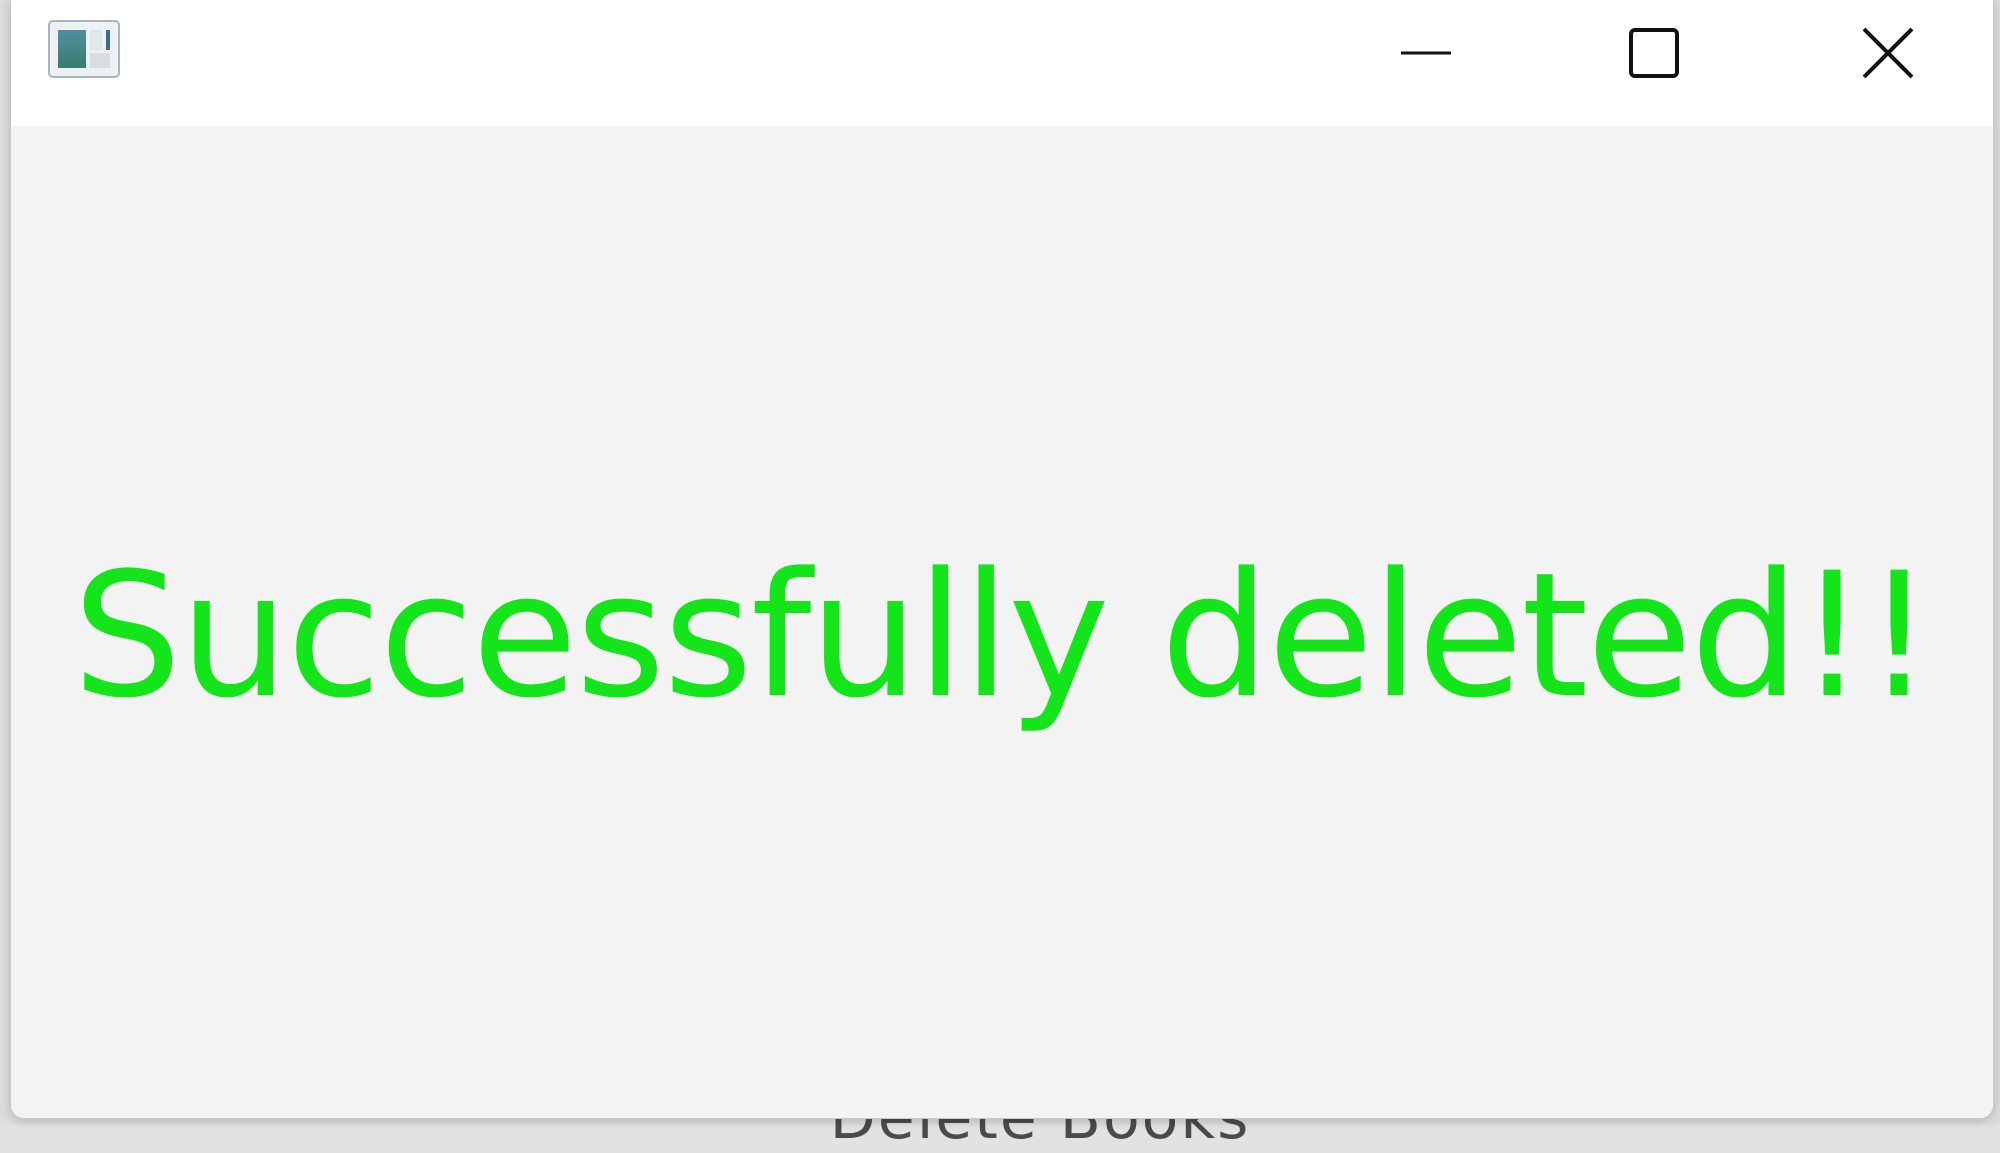  Describe the element at coordinates (1002, 63) in the screenshot. I see `title-bar` at that location.